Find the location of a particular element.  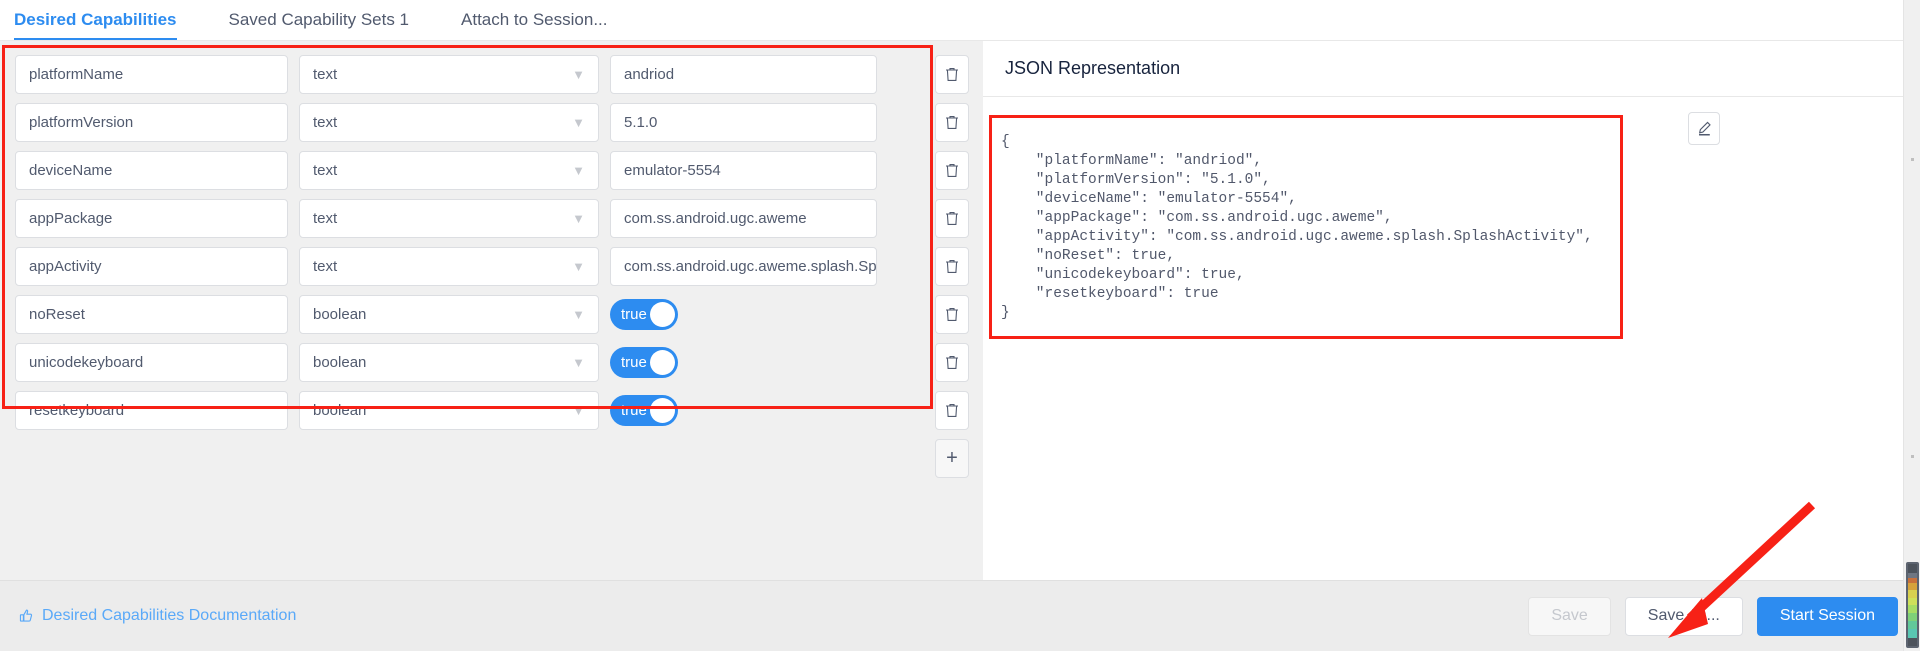

capability-value-input: andriod is located at coordinates (743, 74).